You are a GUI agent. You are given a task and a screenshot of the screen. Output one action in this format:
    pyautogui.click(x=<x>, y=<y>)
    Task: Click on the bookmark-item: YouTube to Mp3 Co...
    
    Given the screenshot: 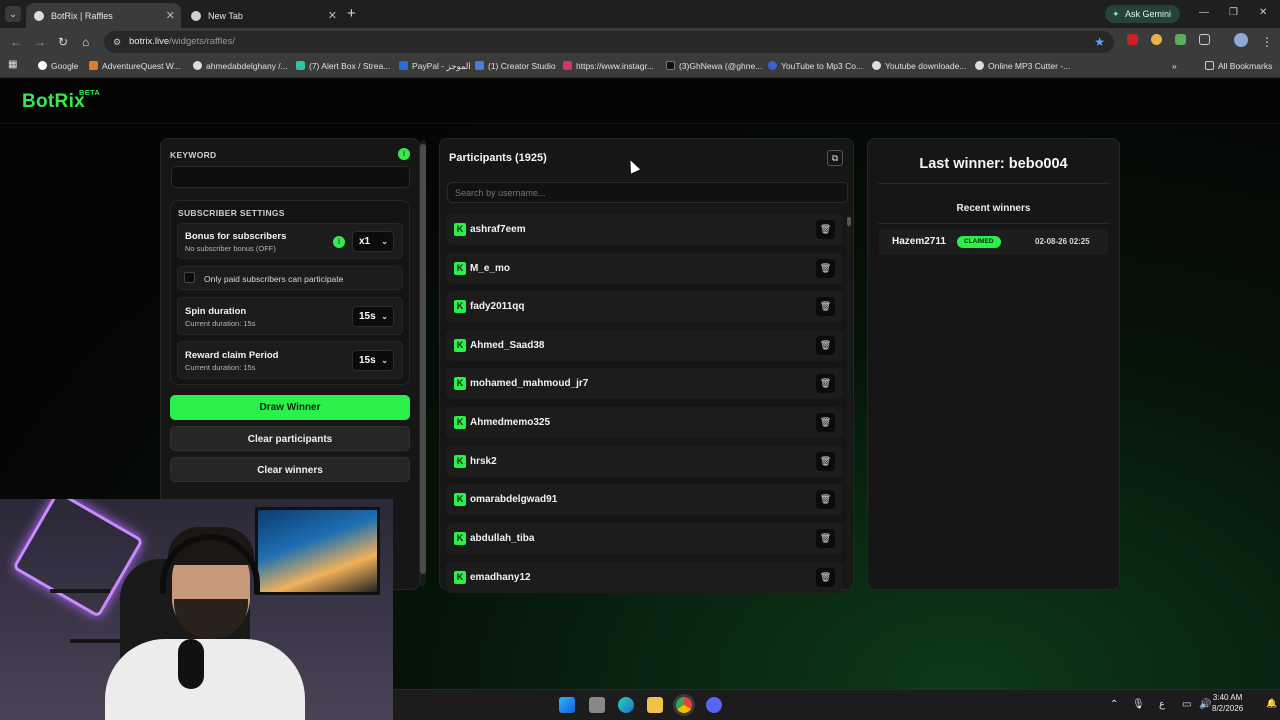 What is the action you would take?
    pyautogui.click(x=815, y=66)
    